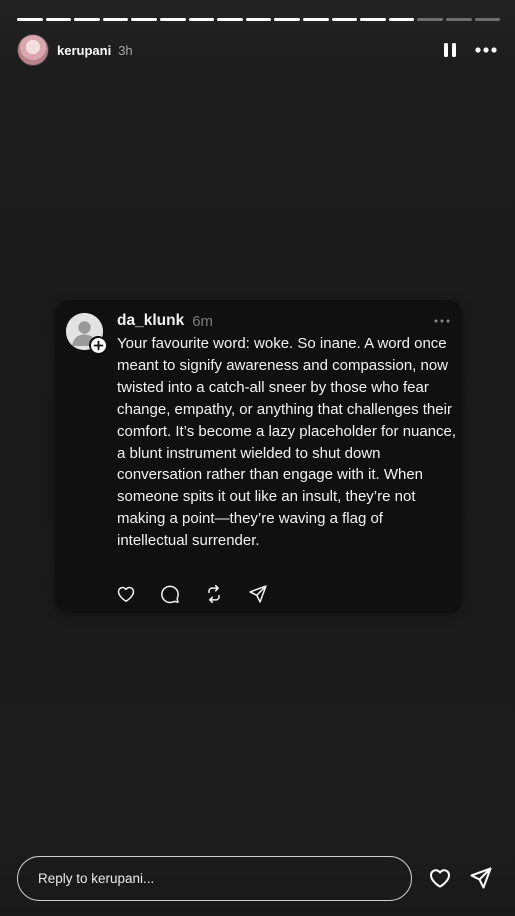 The image size is (515, 916). Describe the element at coordinates (470, 50) in the screenshot. I see `story-header-actions` at that location.